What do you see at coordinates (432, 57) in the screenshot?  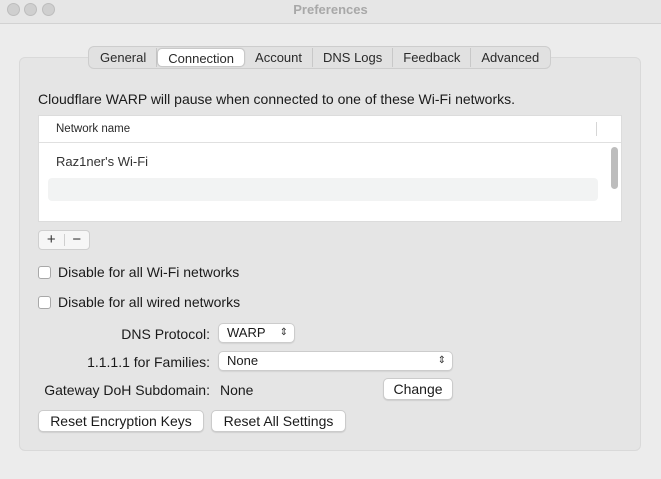 I see `tab-feedback: Feedback` at bounding box center [432, 57].